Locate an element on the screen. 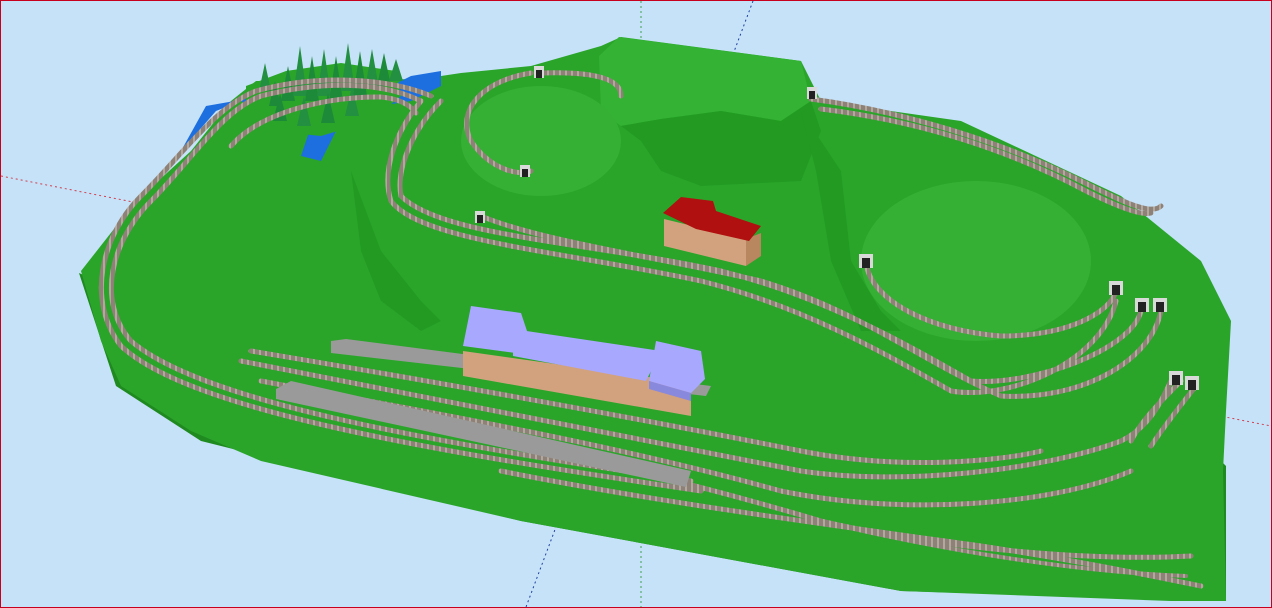 The image size is (1272, 608). tree-icon is located at coordinates (396, 70).